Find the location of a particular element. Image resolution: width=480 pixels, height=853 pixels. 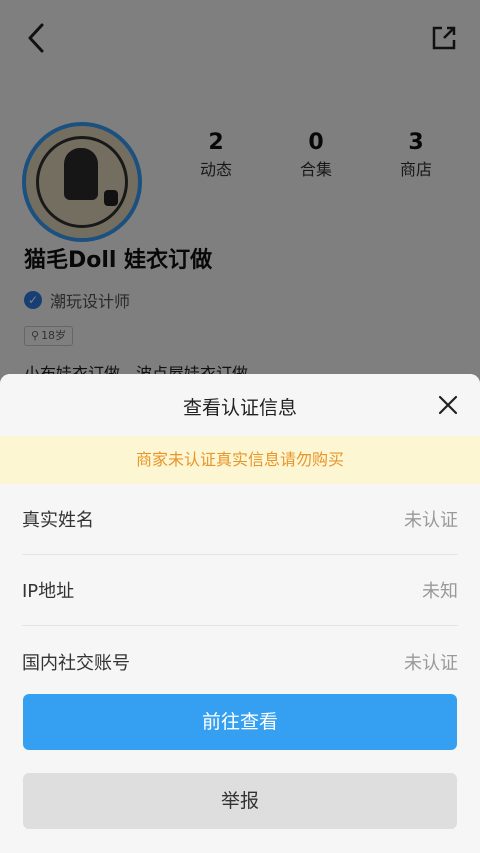

row-label: 真实姓名 is located at coordinates (58, 520).